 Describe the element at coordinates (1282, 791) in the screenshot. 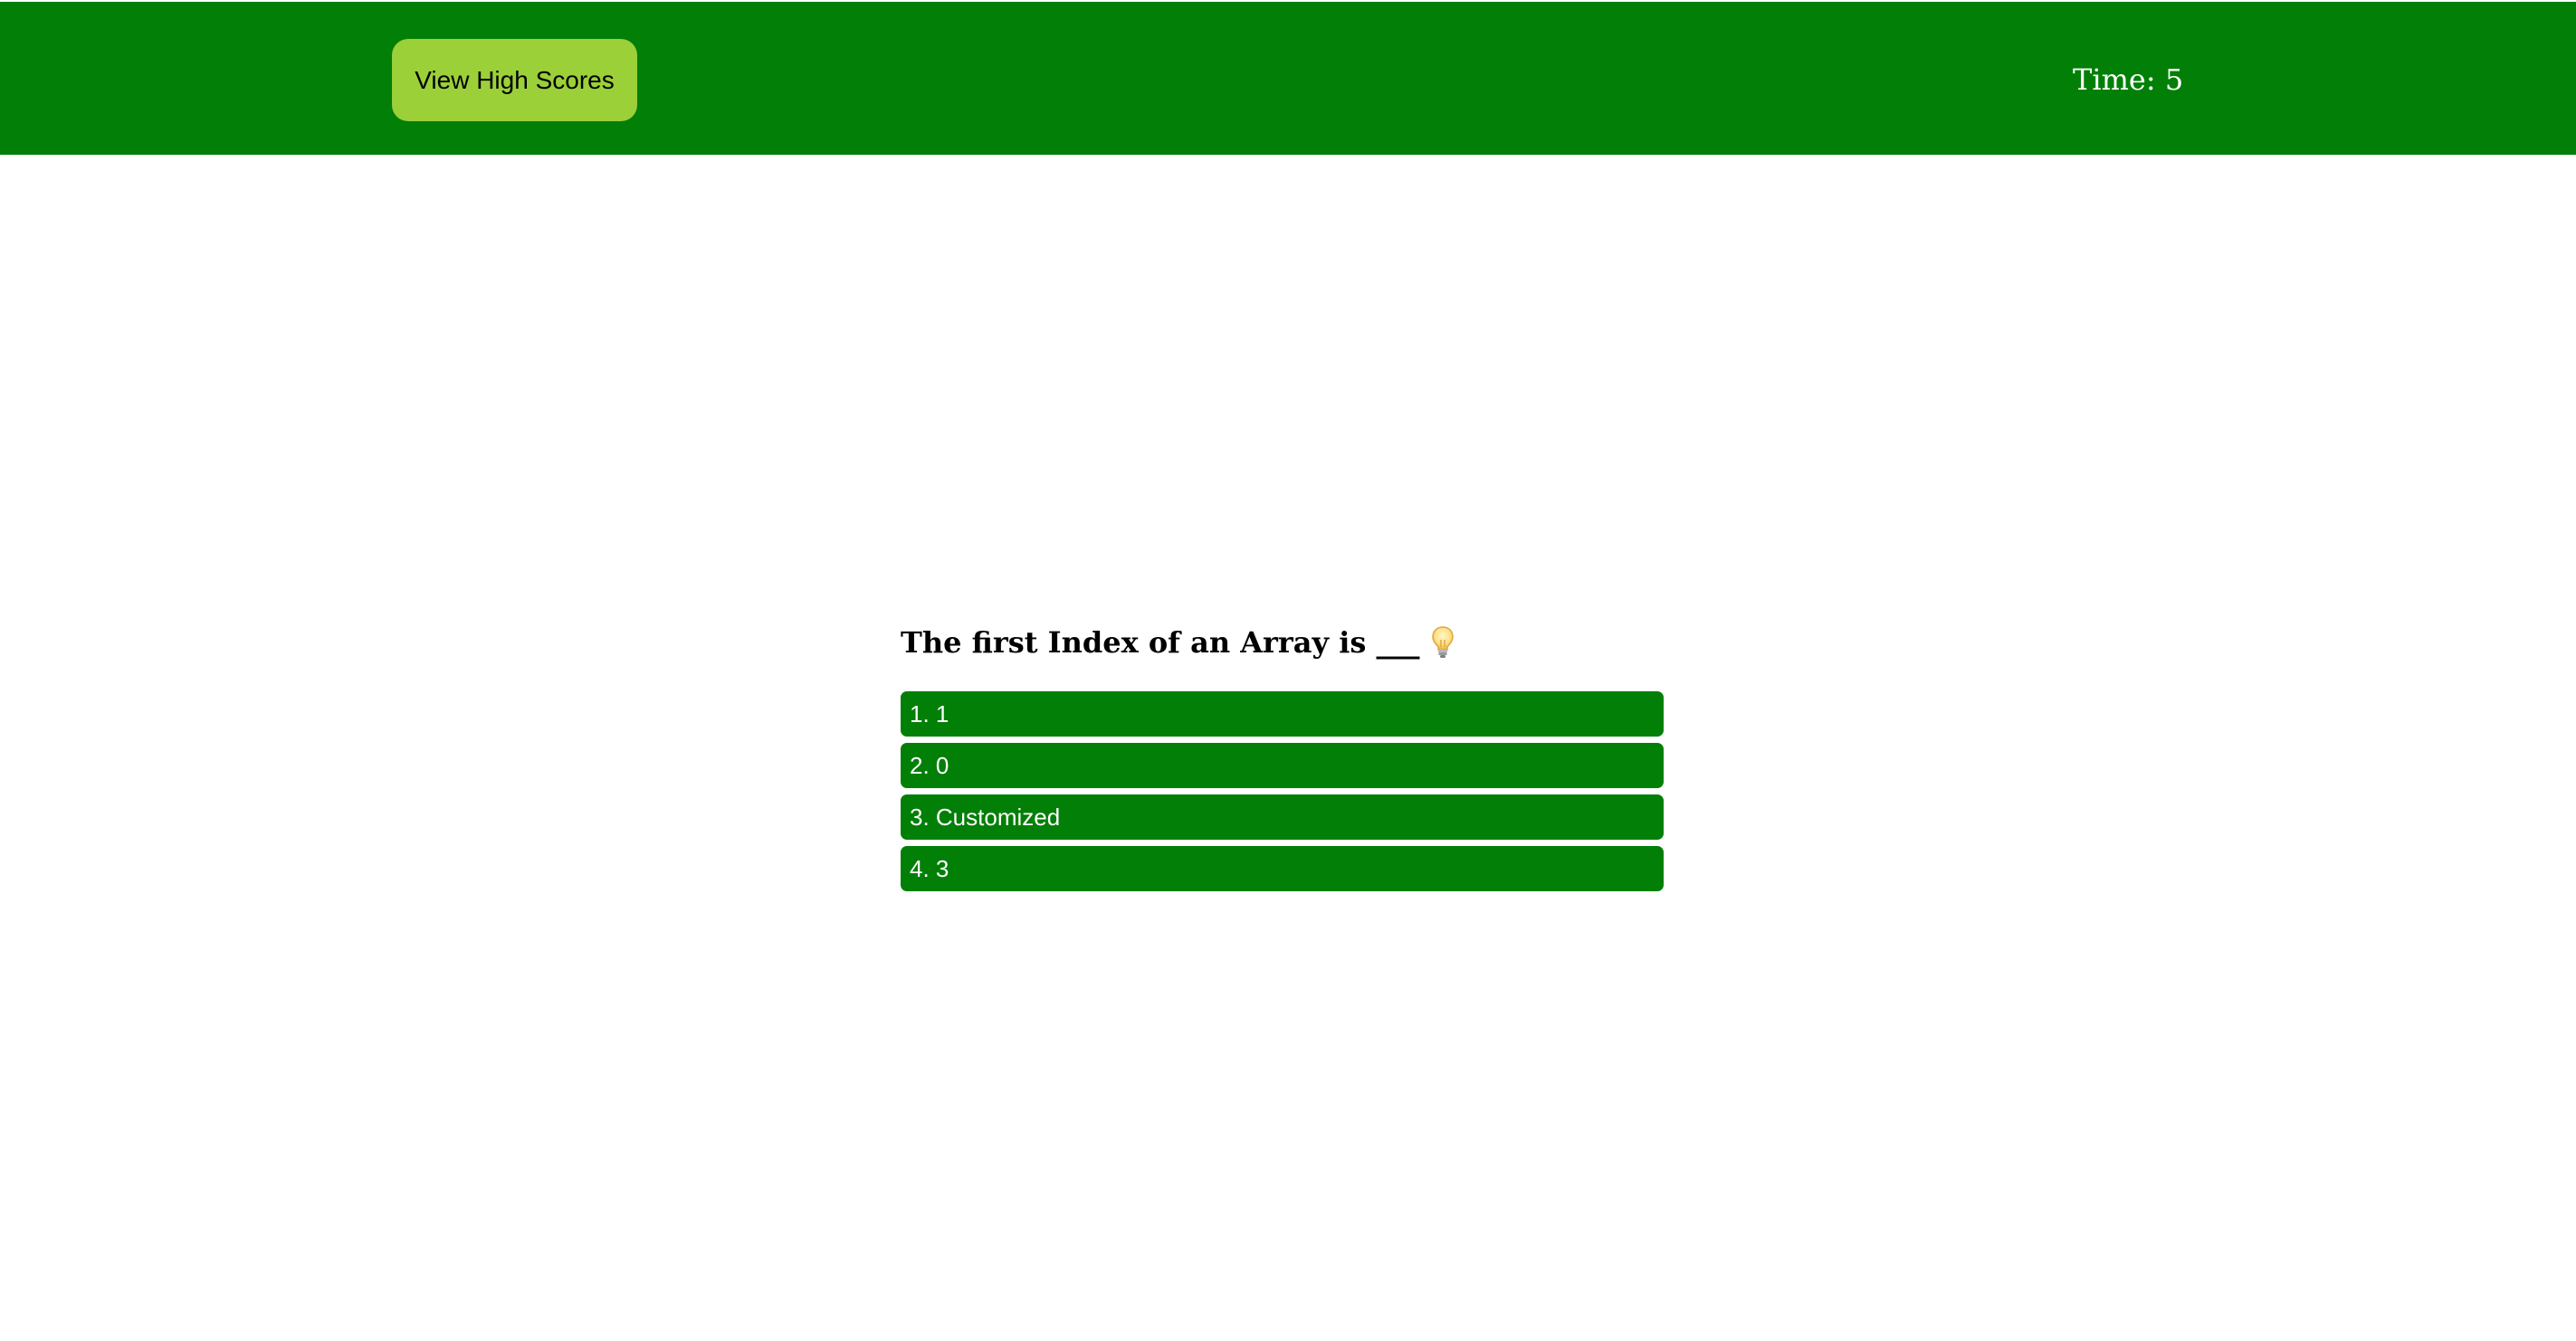

I see `answer-choices: 1. 1 2. 0 3. Customized 4. 3` at that location.